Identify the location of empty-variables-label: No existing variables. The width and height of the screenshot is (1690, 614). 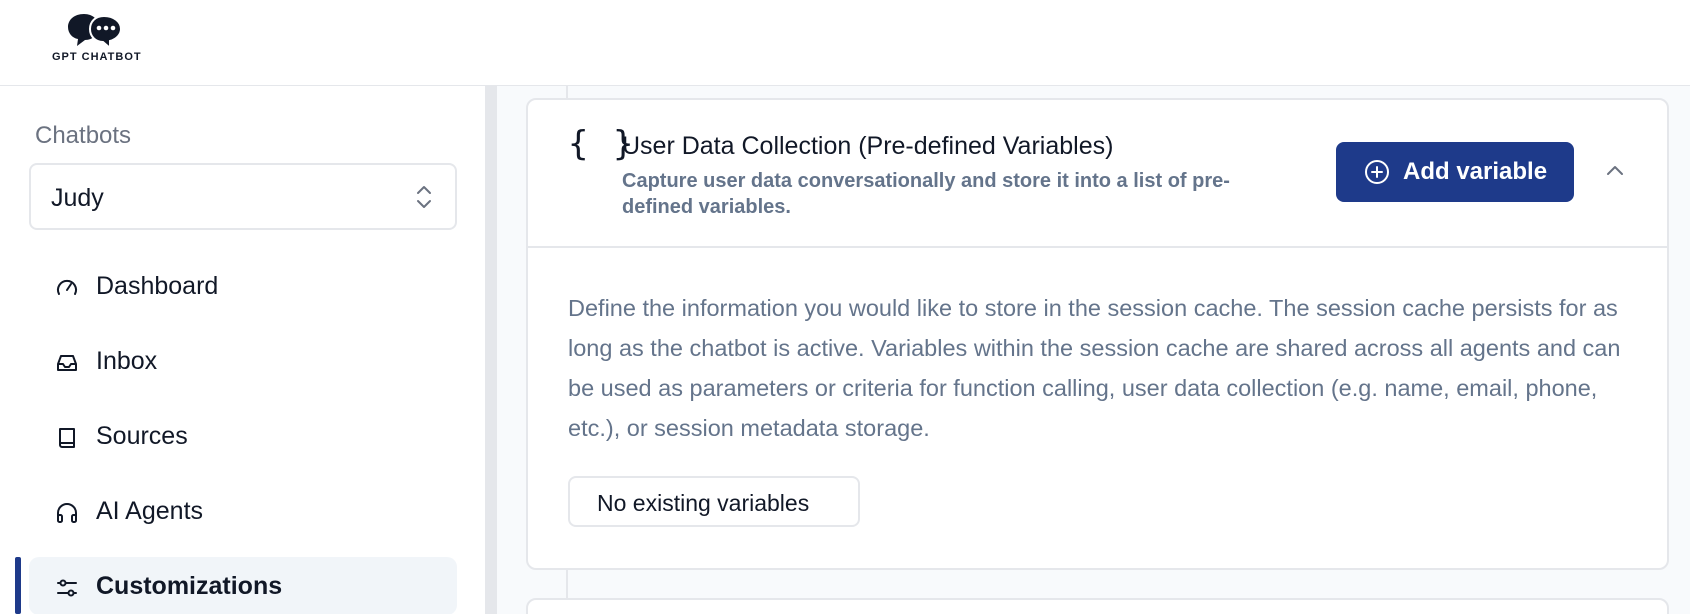
(703, 503).